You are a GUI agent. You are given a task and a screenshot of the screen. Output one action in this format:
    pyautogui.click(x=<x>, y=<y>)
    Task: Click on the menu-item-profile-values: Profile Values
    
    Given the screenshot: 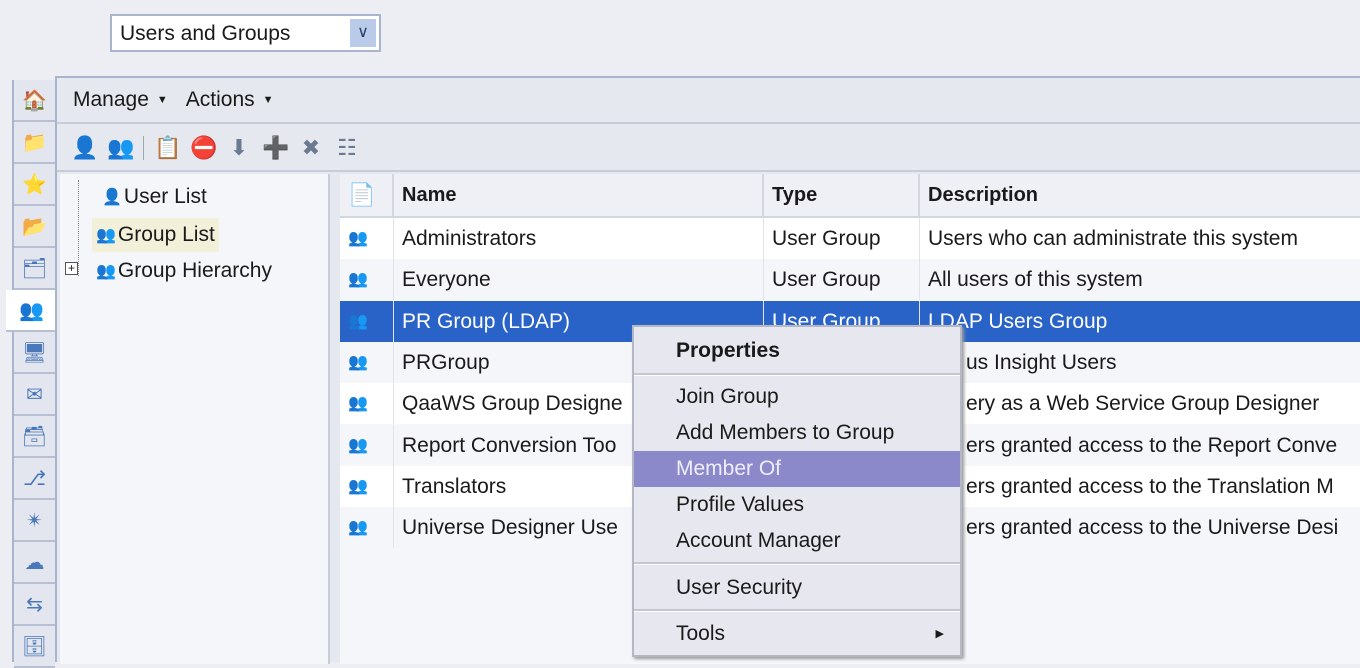 What is the action you would take?
    pyautogui.click(x=797, y=505)
    